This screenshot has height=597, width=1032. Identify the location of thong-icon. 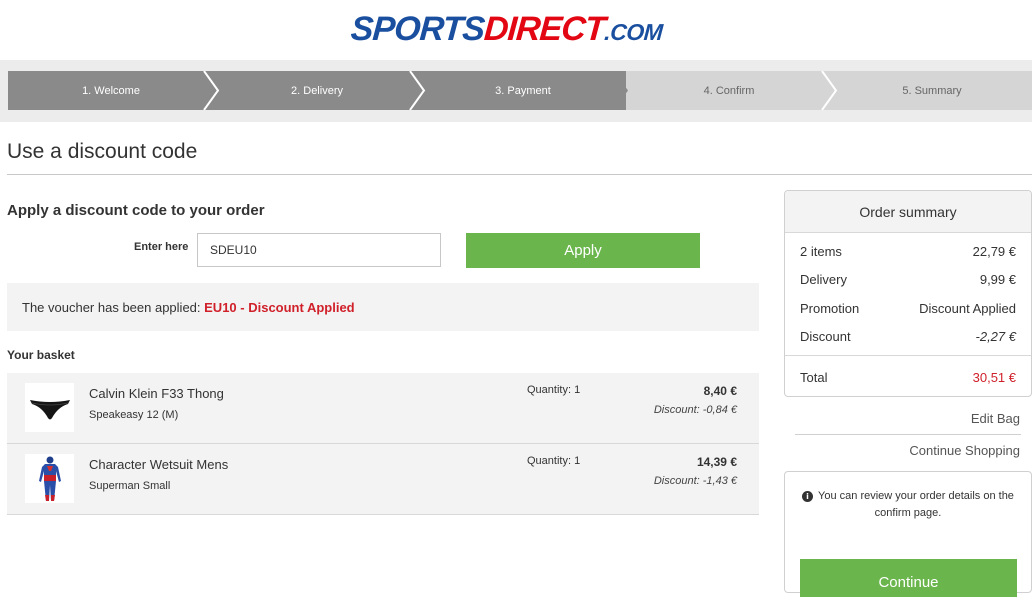
(49, 409).